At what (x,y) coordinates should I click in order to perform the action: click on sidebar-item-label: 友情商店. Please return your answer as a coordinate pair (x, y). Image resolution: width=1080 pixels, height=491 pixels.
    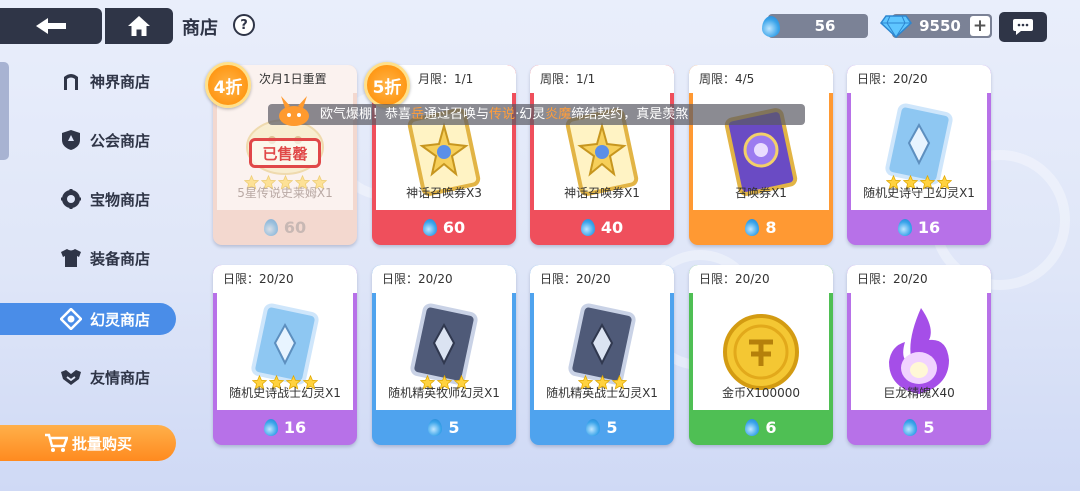
    Looking at the image, I should click on (120, 377).